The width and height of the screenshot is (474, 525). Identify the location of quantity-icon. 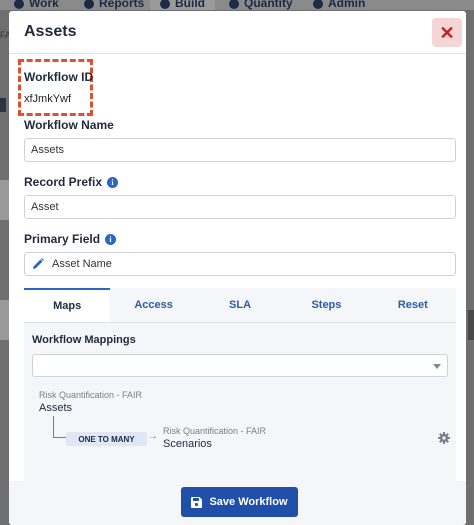
(234, 4).